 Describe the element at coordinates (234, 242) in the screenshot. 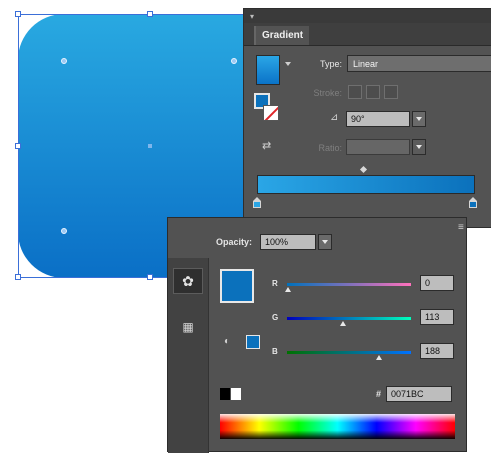

I see `opacity-label: Opacity:` at that location.